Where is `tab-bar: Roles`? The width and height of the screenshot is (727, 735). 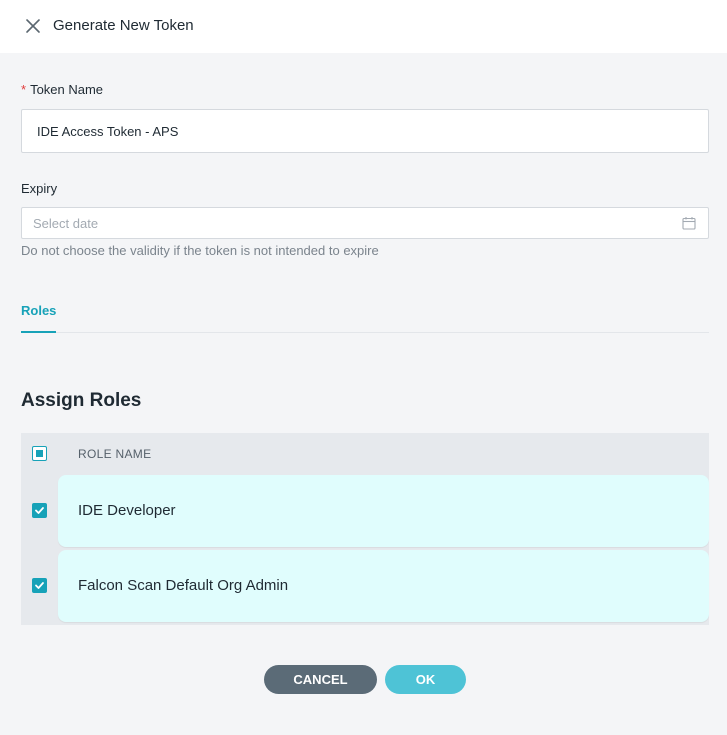 tab-bar: Roles is located at coordinates (365, 316).